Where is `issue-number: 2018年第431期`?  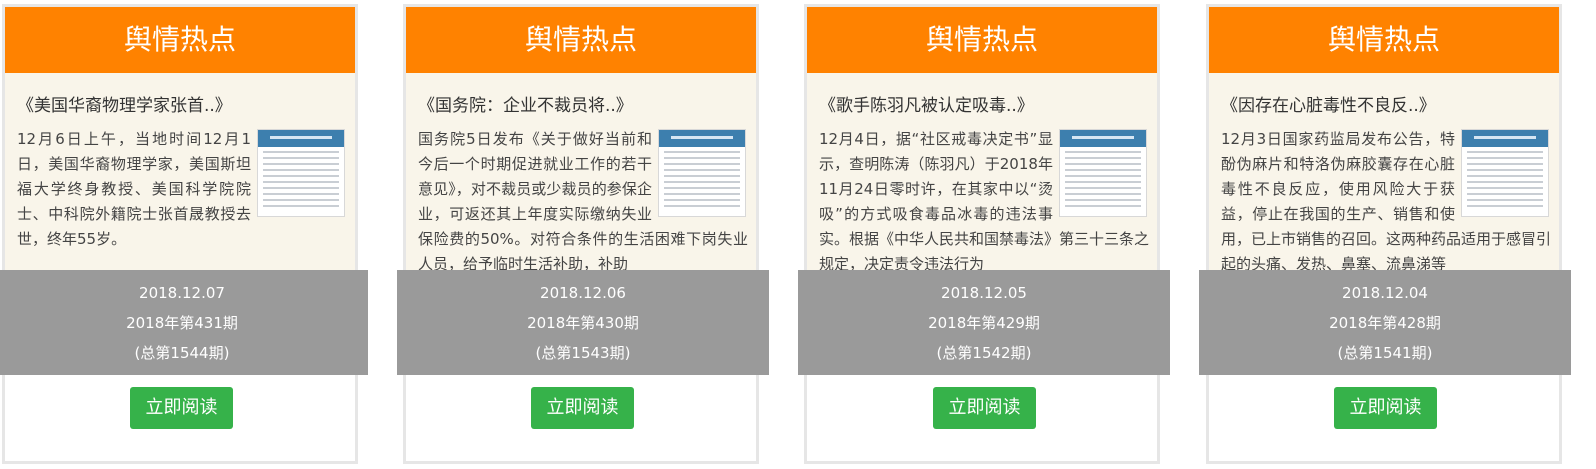
issue-number: 2018年第431期 is located at coordinates (182, 323).